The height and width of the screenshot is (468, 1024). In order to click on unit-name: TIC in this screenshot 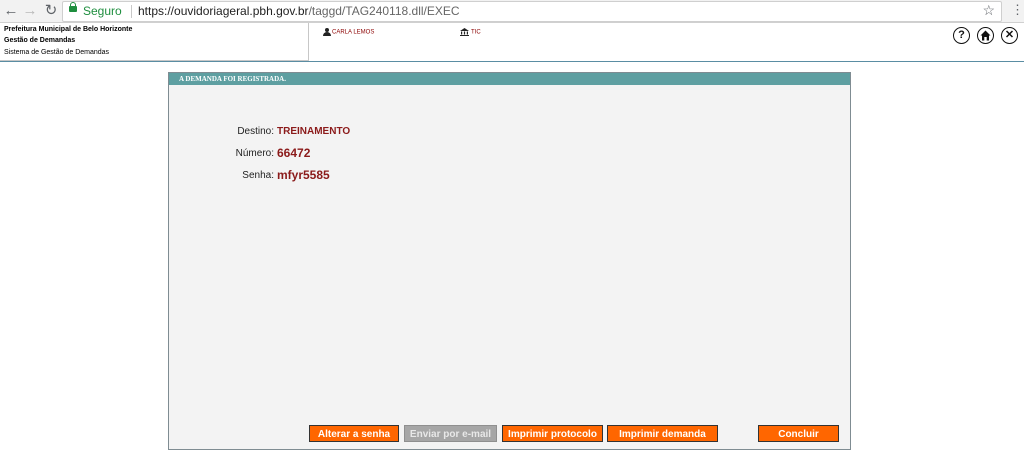, I will do `click(476, 32)`.